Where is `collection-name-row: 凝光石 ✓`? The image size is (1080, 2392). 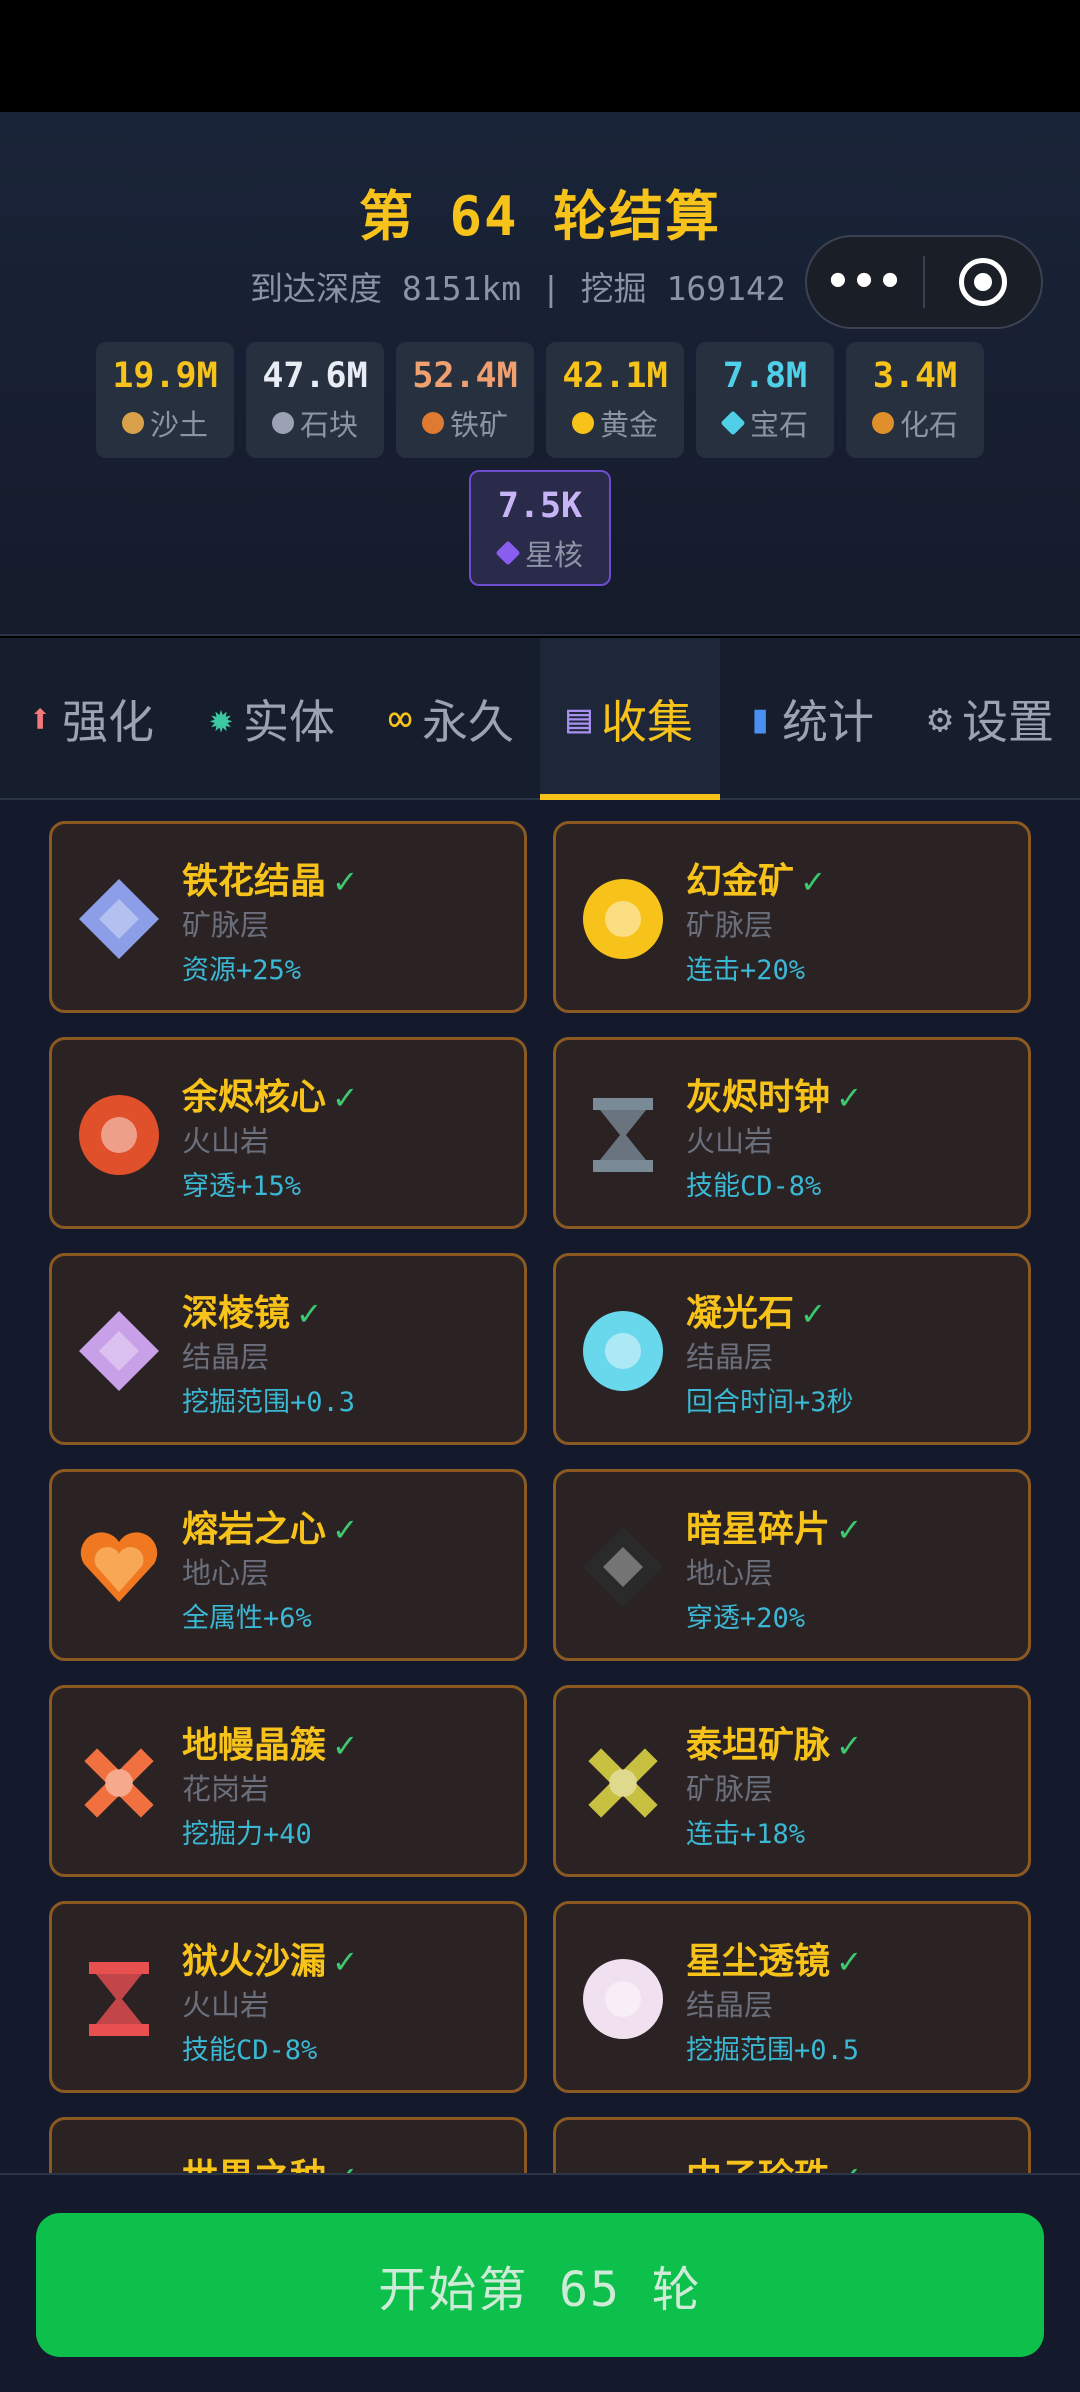
collection-name-row: 凝光石 ✓ is located at coordinates (755, 1310).